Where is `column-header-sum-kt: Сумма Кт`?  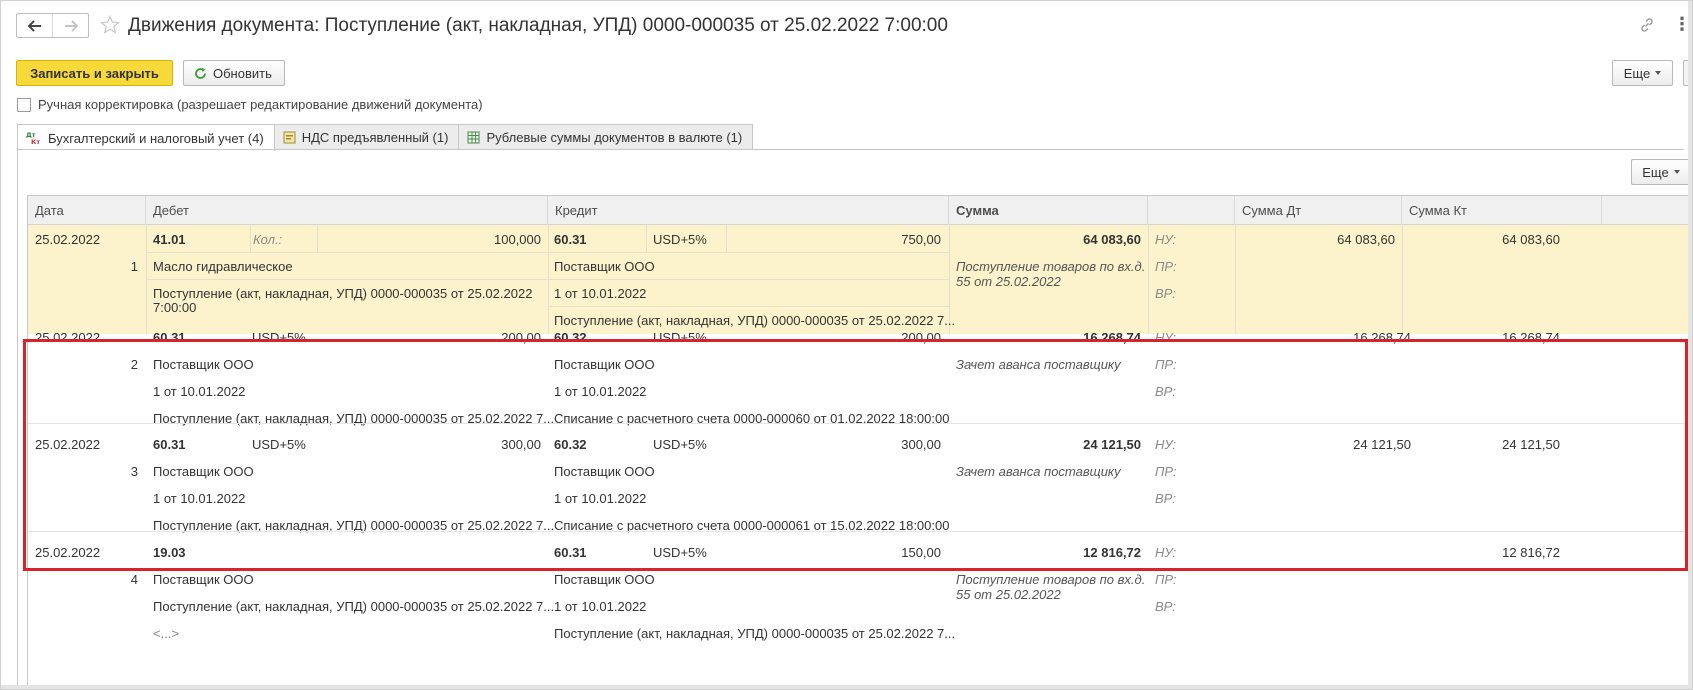
column-header-sum-kt: Сумма Кт is located at coordinates (1502, 210).